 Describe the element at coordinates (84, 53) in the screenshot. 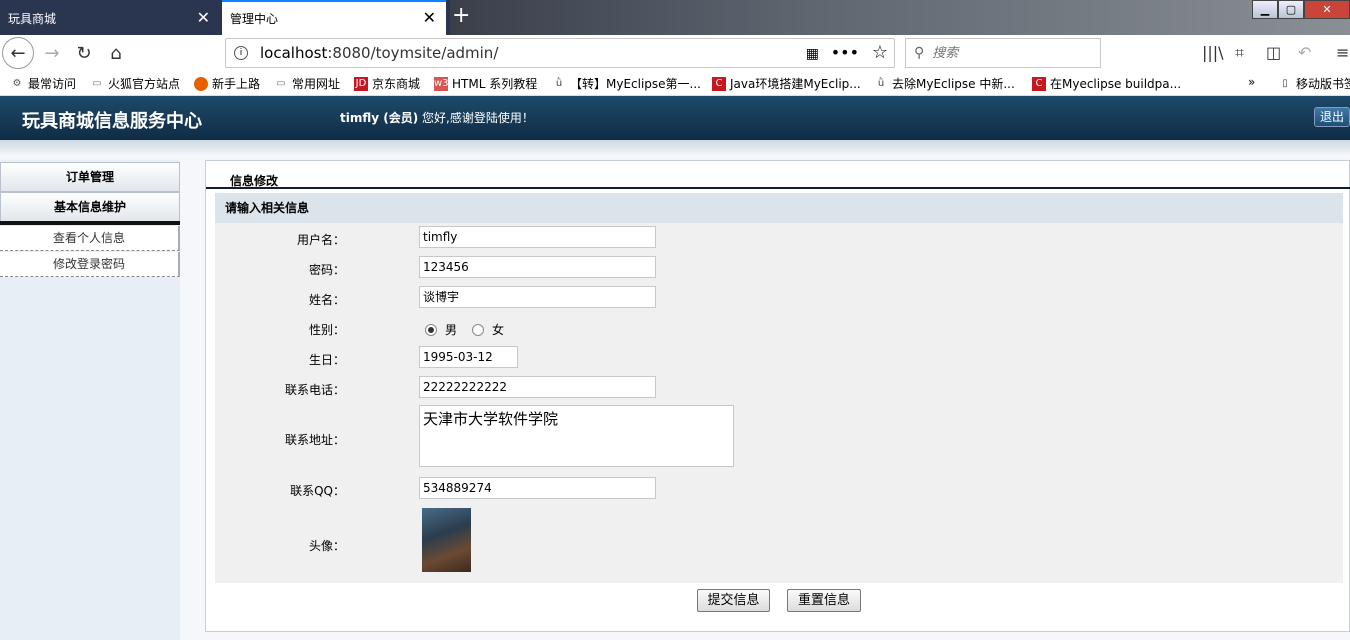

I see `reload-icon: ↻` at that location.